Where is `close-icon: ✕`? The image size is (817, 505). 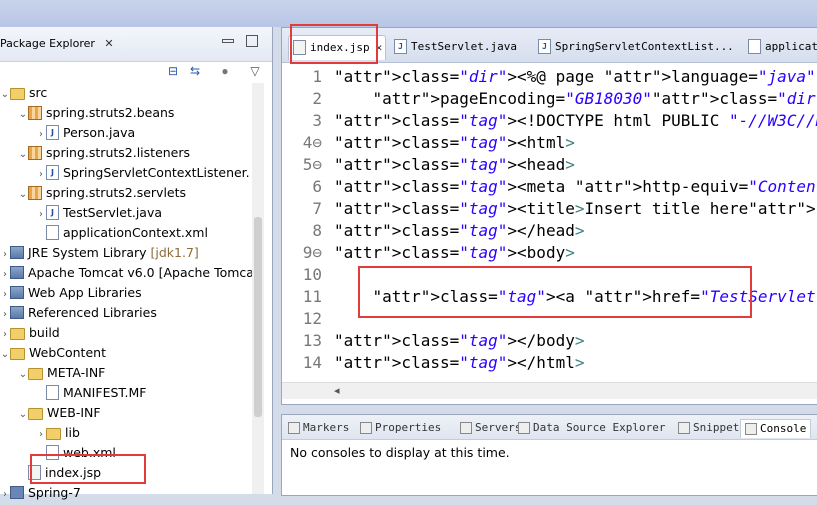
close-icon: ✕ is located at coordinates (108, 43).